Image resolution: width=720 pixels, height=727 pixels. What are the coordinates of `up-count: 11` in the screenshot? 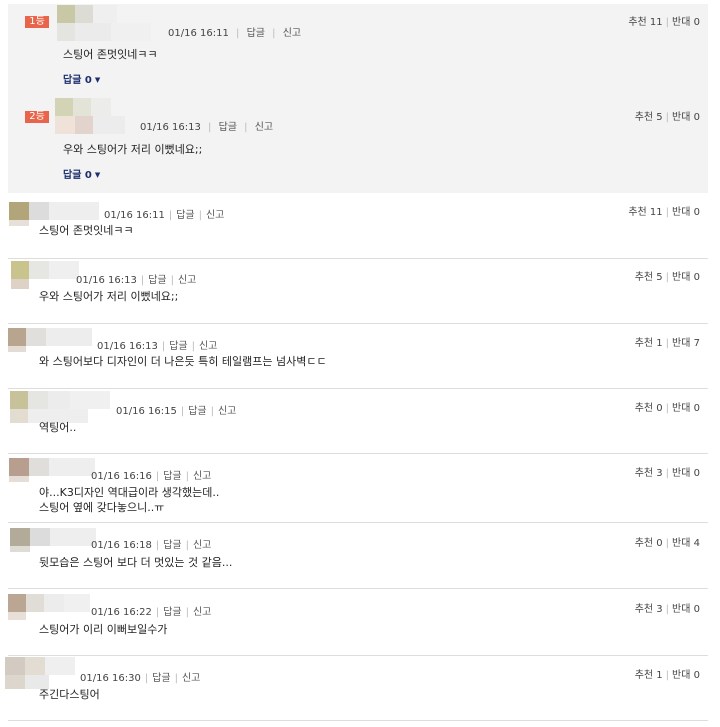 It's located at (656, 212).